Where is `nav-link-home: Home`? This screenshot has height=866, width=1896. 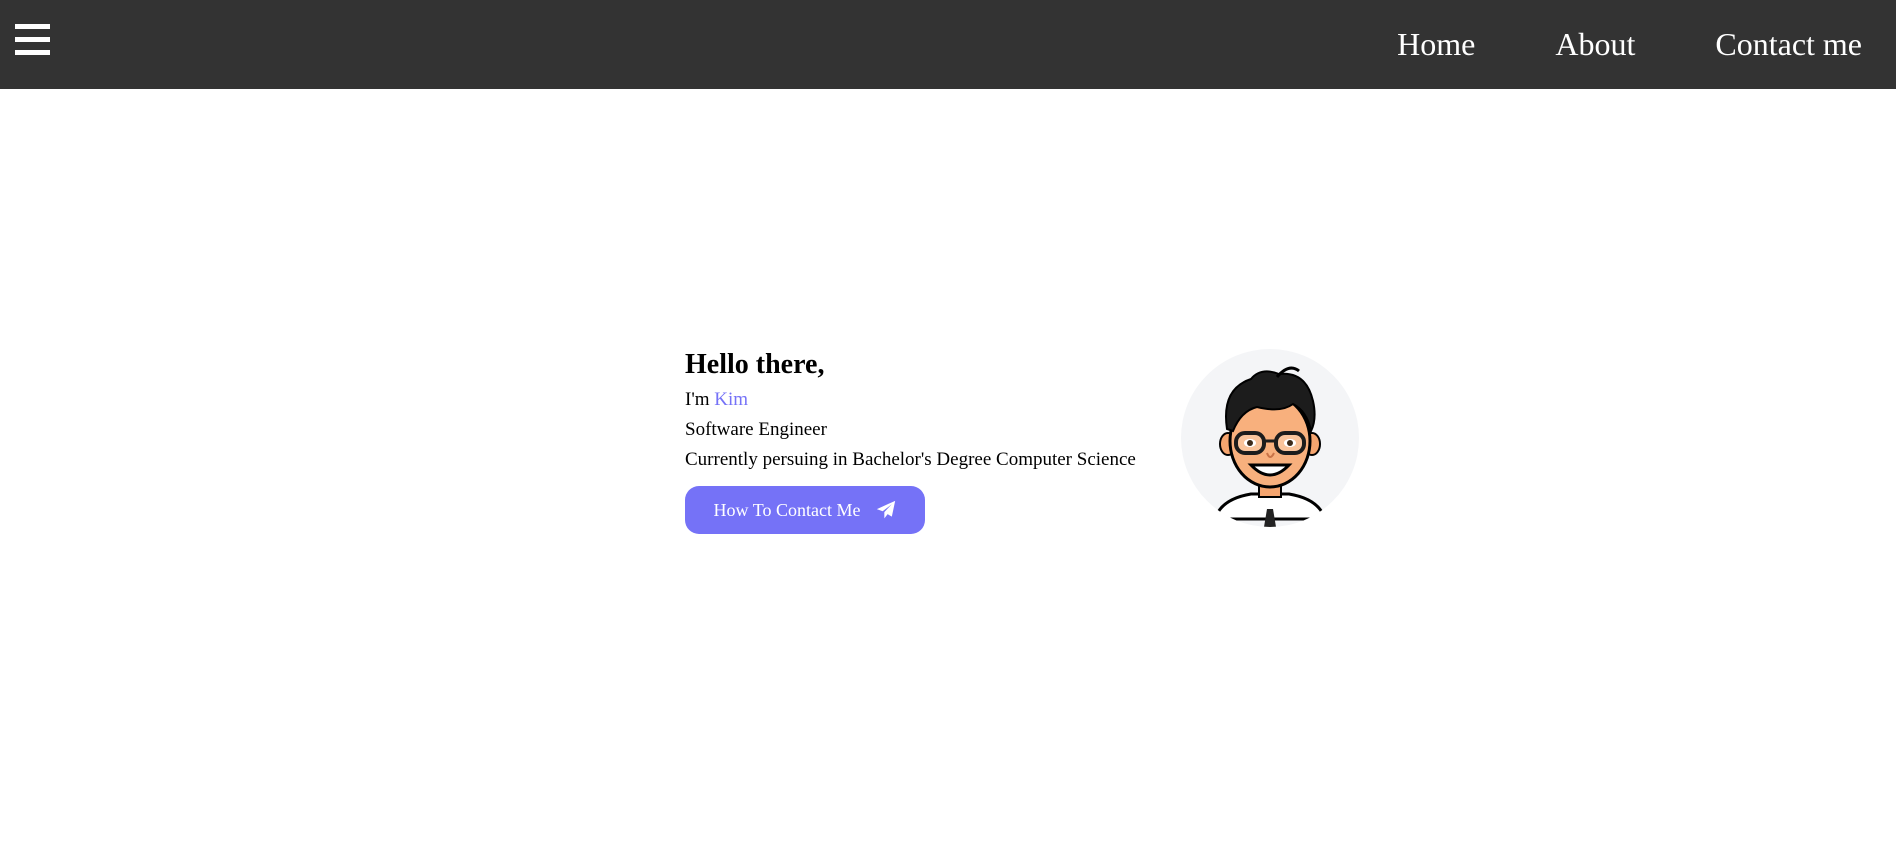 nav-link-home: Home is located at coordinates (1436, 44).